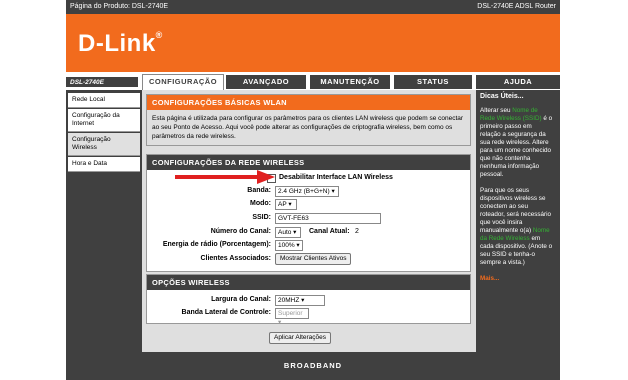 This screenshot has width=628, height=380. What do you see at coordinates (119, 6) in the screenshot?
I see `product-page-label: Página do Produto: DSL-2740E` at bounding box center [119, 6].